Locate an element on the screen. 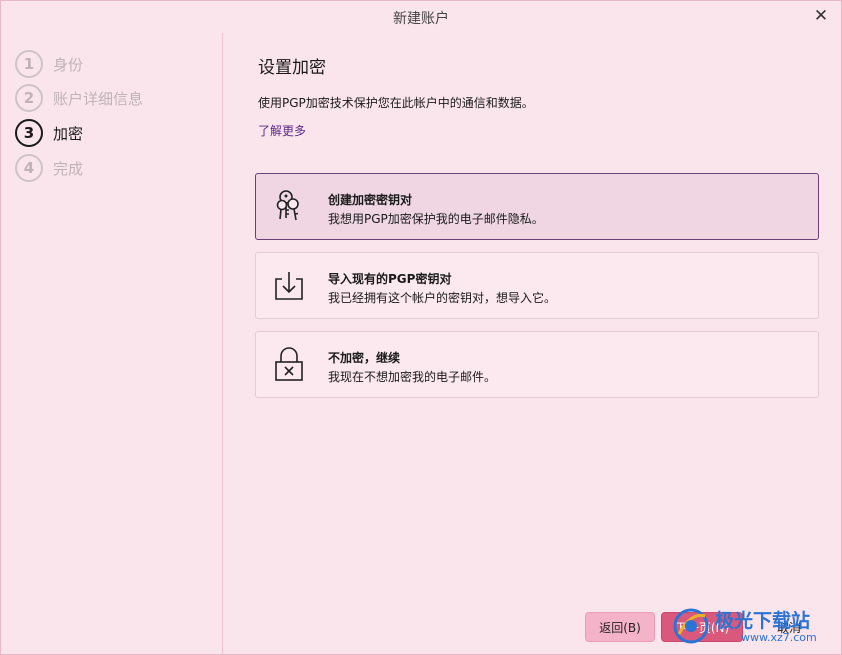  option-subtitle: 我现在不想加密我的电子邮件。 is located at coordinates (412, 377).